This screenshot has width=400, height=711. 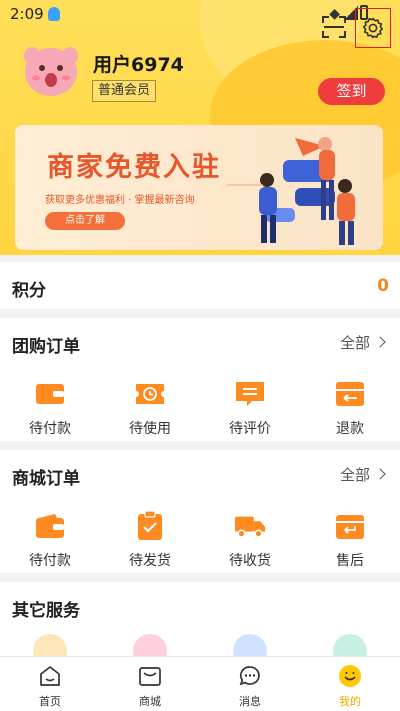 I want to click on group-order-to-review: 待评价, so click(x=250, y=413).